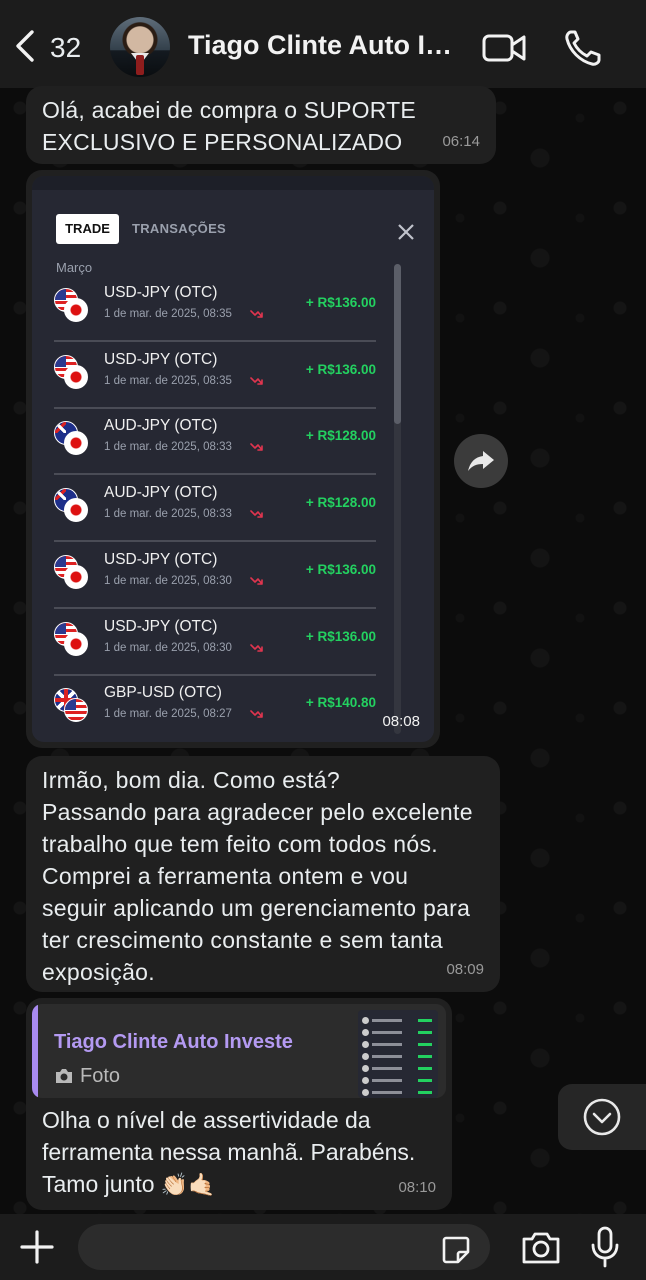 This screenshot has width=646, height=1280. I want to click on video-call-icon, so click(504, 48).